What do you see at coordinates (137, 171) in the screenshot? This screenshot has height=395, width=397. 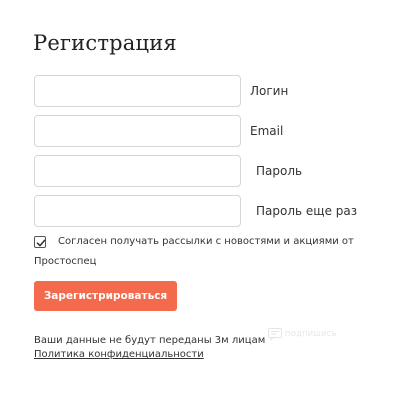 I see `password-input` at bounding box center [137, 171].